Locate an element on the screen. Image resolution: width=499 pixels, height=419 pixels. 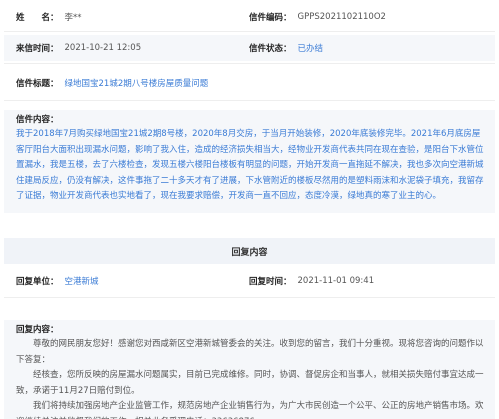
letter-row-name: 姓 名： 李** 信件编码： GPPS2021102110O2 is located at coordinates (249, 17).